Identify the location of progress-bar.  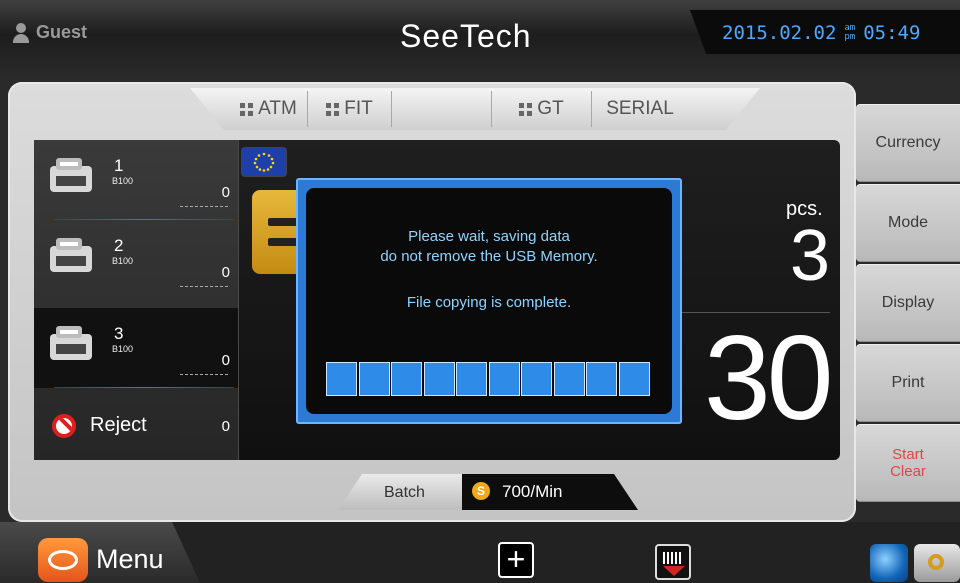
(488, 379).